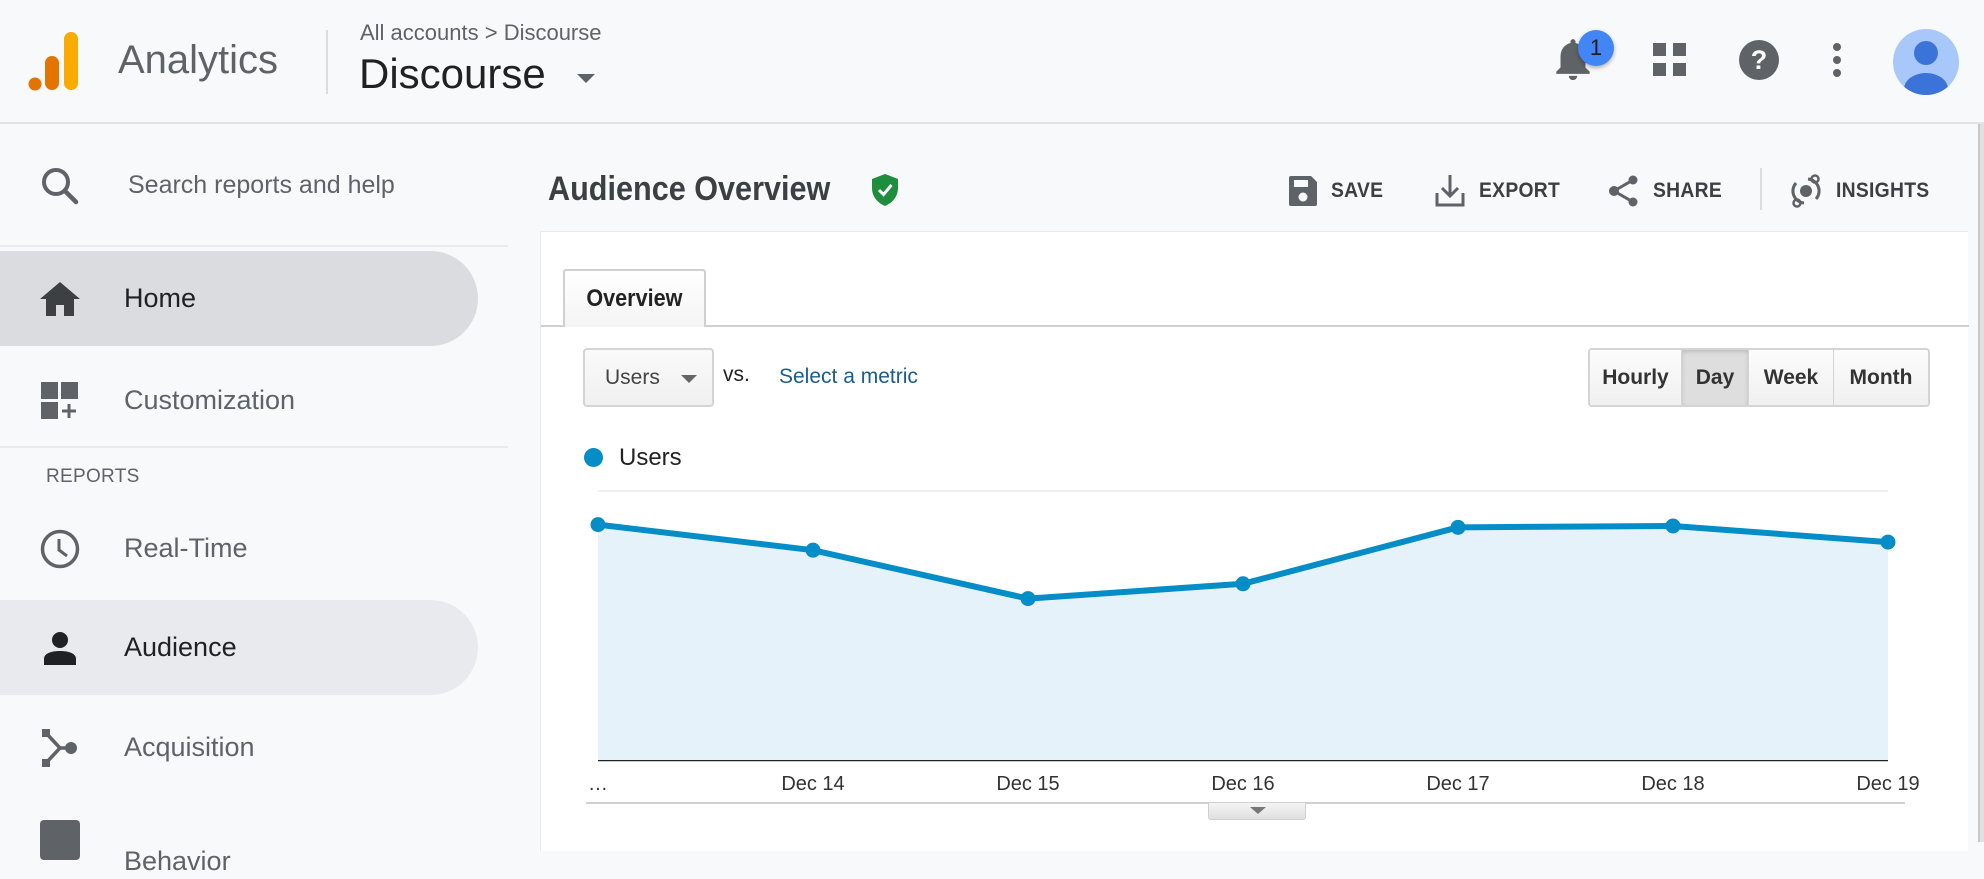 The width and height of the screenshot is (1984, 879). What do you see at coordinates (60, 401) in the screenshot?
I see `customization-icon` at bounding box center [60, 401].